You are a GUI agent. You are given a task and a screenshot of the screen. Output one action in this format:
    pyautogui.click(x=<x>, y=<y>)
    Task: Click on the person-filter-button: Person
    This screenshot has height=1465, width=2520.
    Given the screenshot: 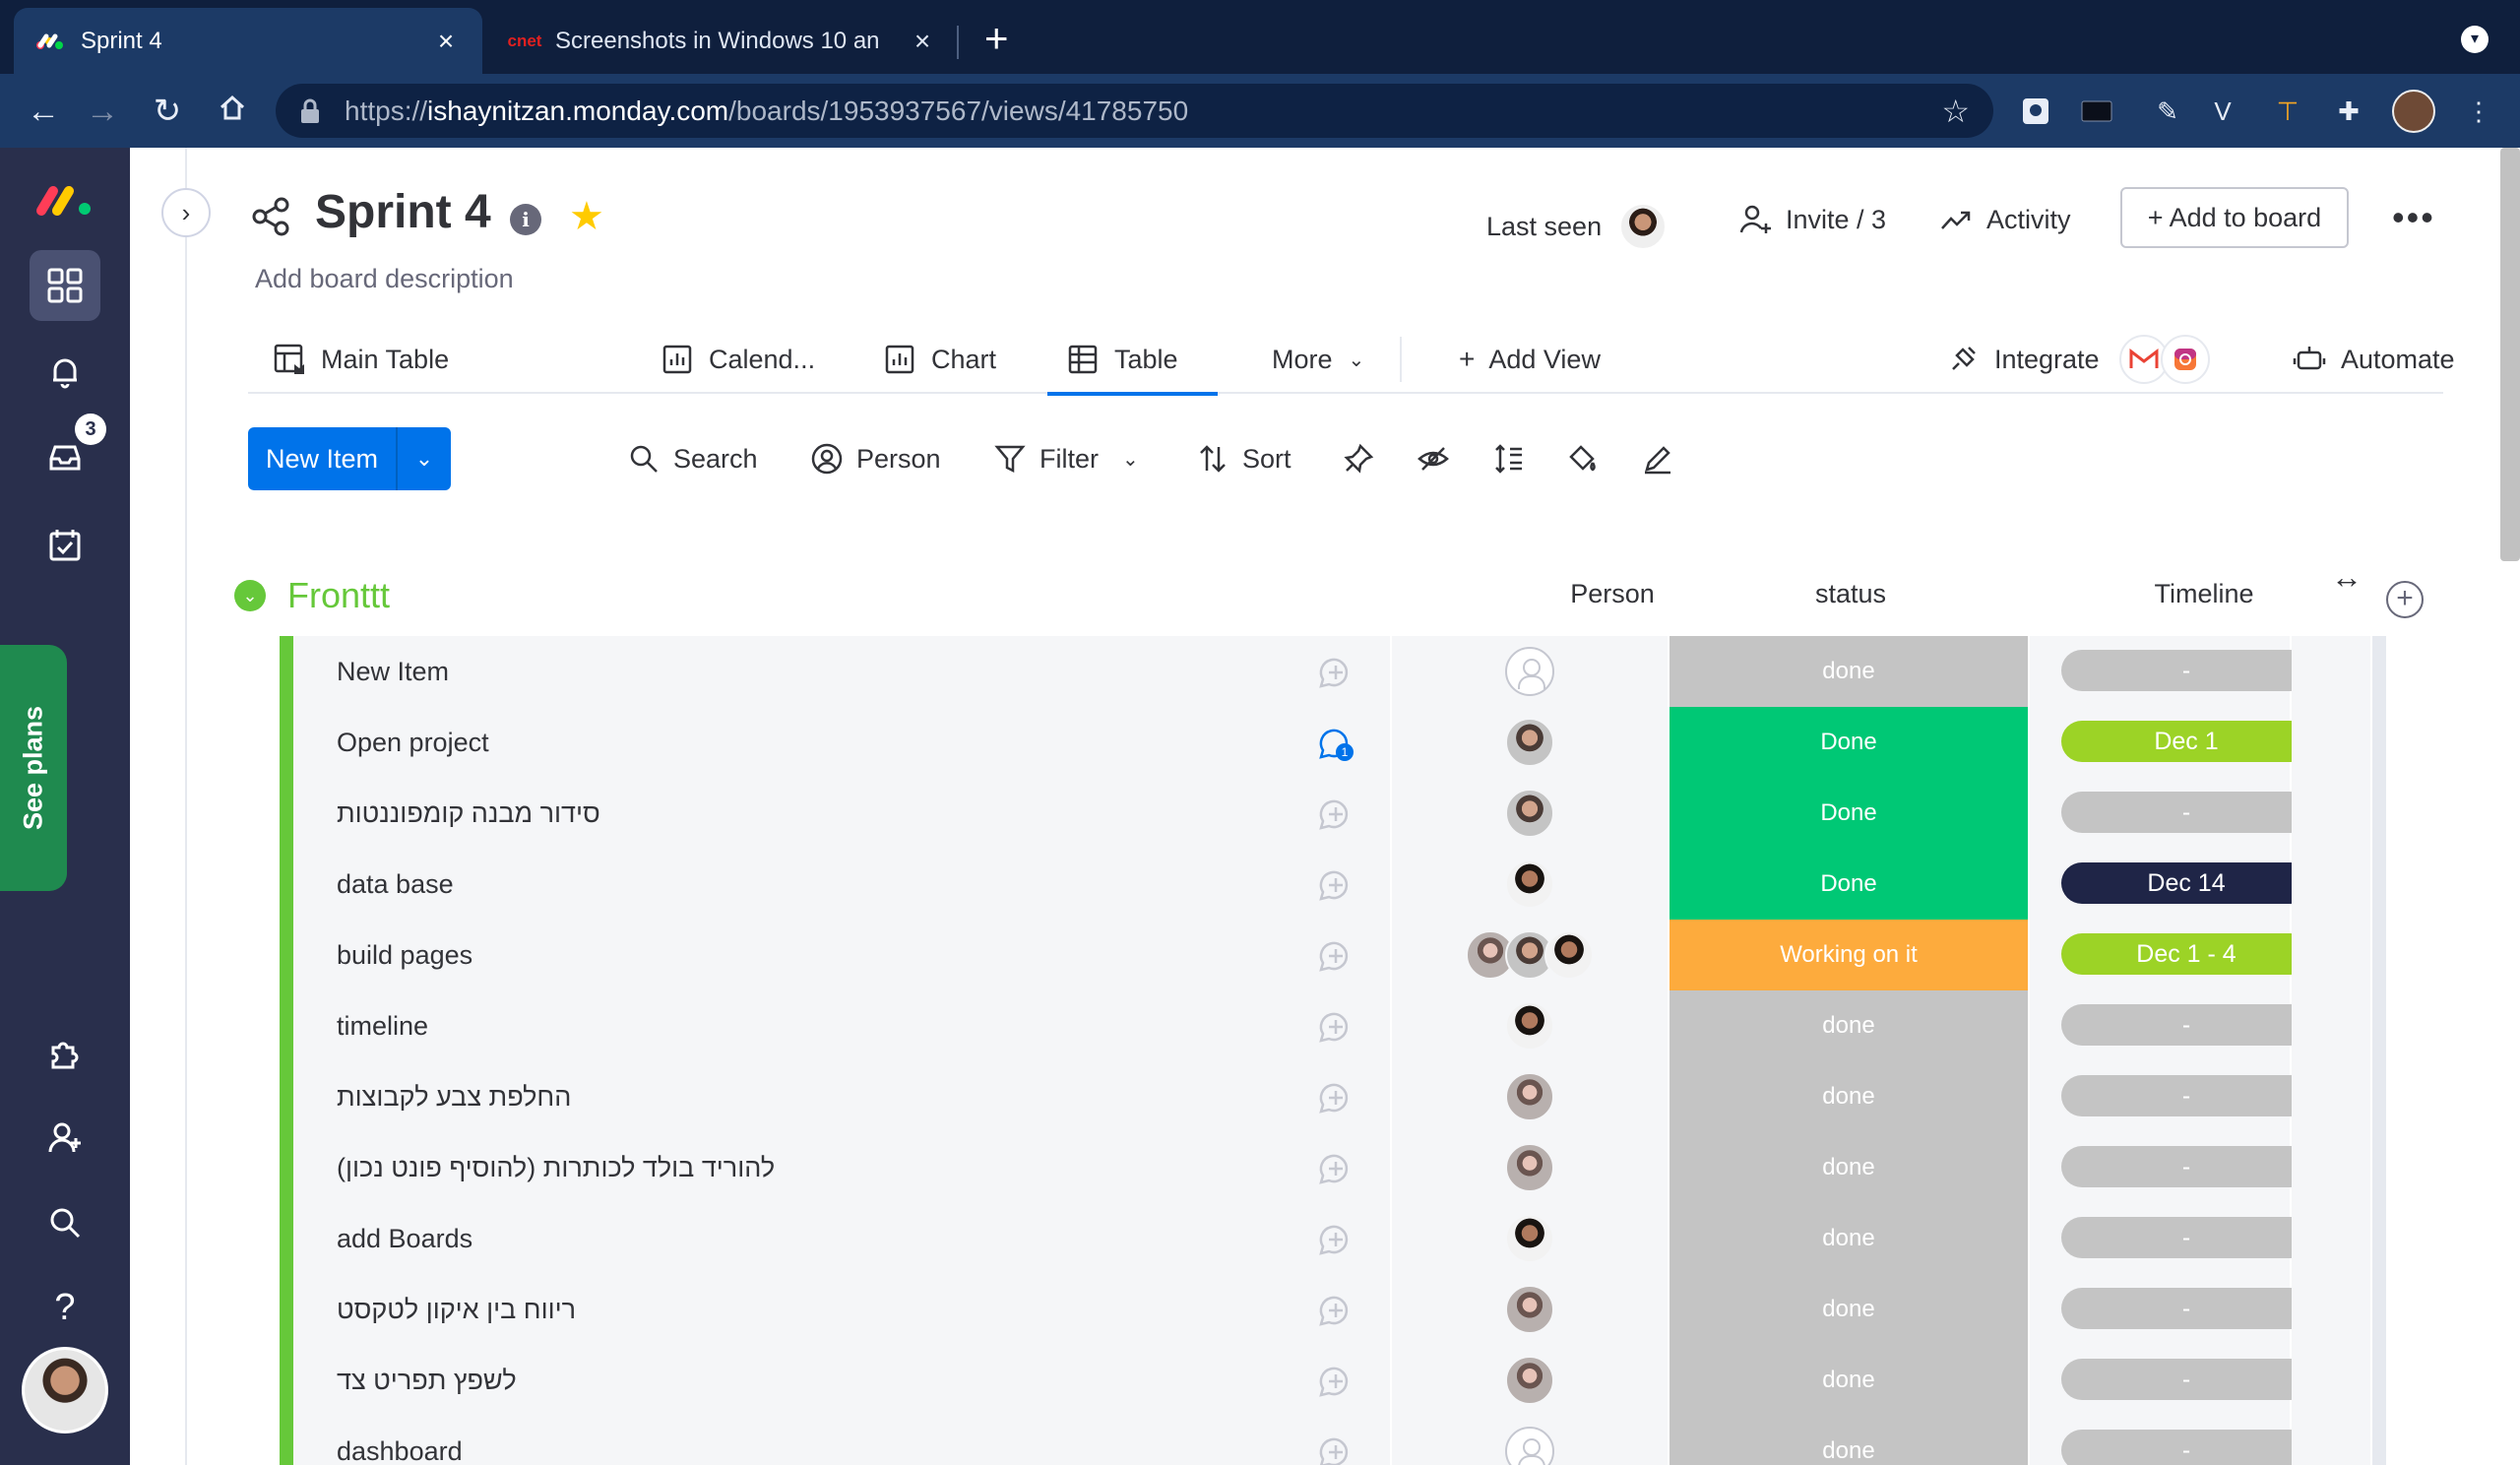 What is the action you would take?
    pyautogui.click(x=875, y=458)
    